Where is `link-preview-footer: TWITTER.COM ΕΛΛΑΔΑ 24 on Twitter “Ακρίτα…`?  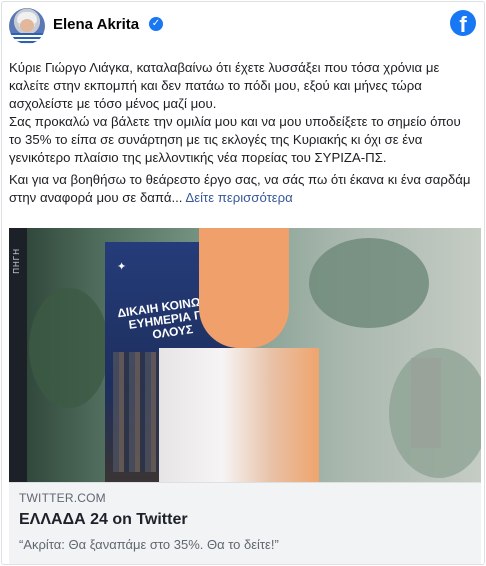 link-preview-footer: TWITTER.COM ΕΛΛΑΔΑ 24 on Twitter “Ακρίτα… is located at coordinates (245, 523).